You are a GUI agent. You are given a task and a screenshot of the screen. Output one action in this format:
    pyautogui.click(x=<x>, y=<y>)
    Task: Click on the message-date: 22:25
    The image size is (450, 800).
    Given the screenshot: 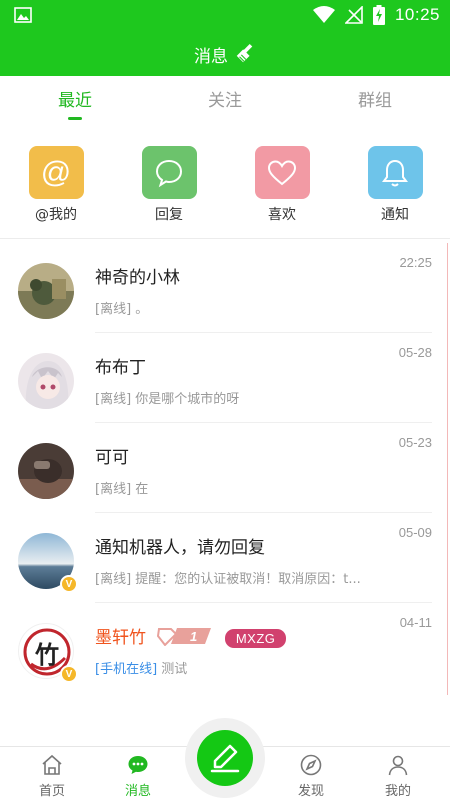 What is the action you would take?
    pyautogui.click(x=415, y=262)
    